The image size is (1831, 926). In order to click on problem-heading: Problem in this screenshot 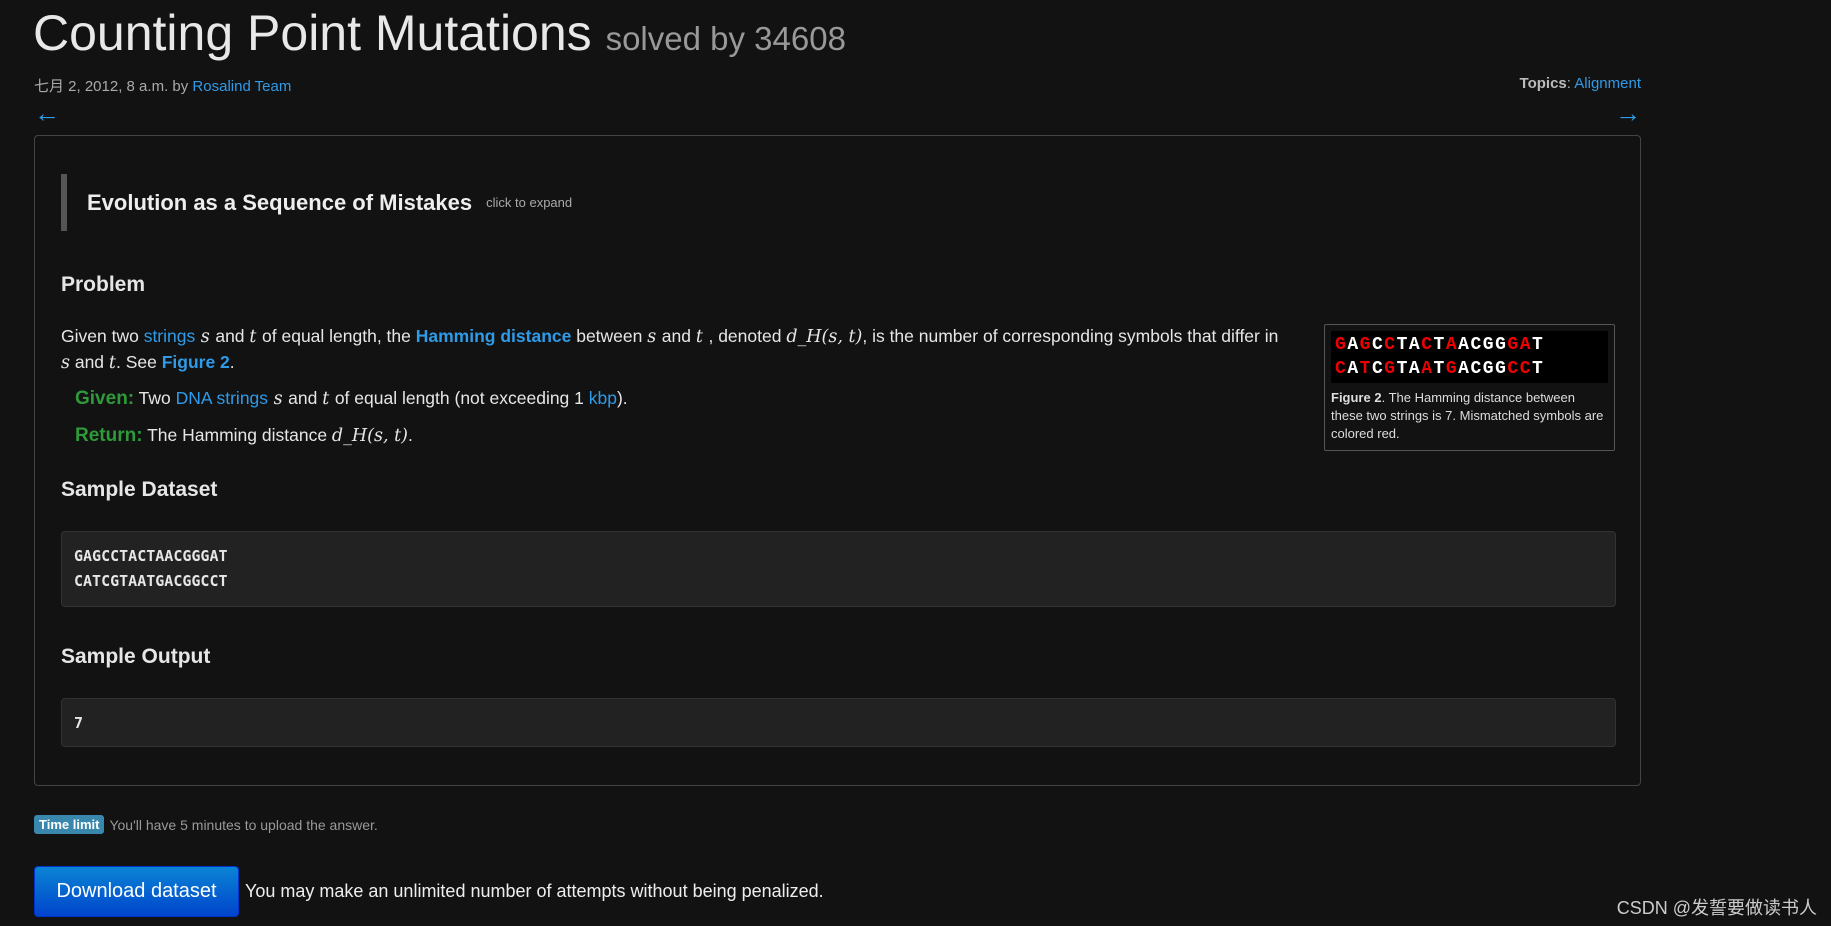, I will do `click(103, 284)`.